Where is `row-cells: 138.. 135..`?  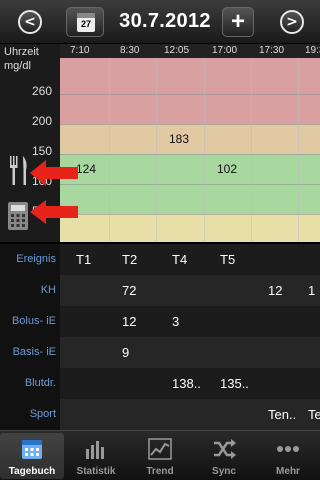 row-cells: 138.. 135.. is located at coordinates (190, 383).